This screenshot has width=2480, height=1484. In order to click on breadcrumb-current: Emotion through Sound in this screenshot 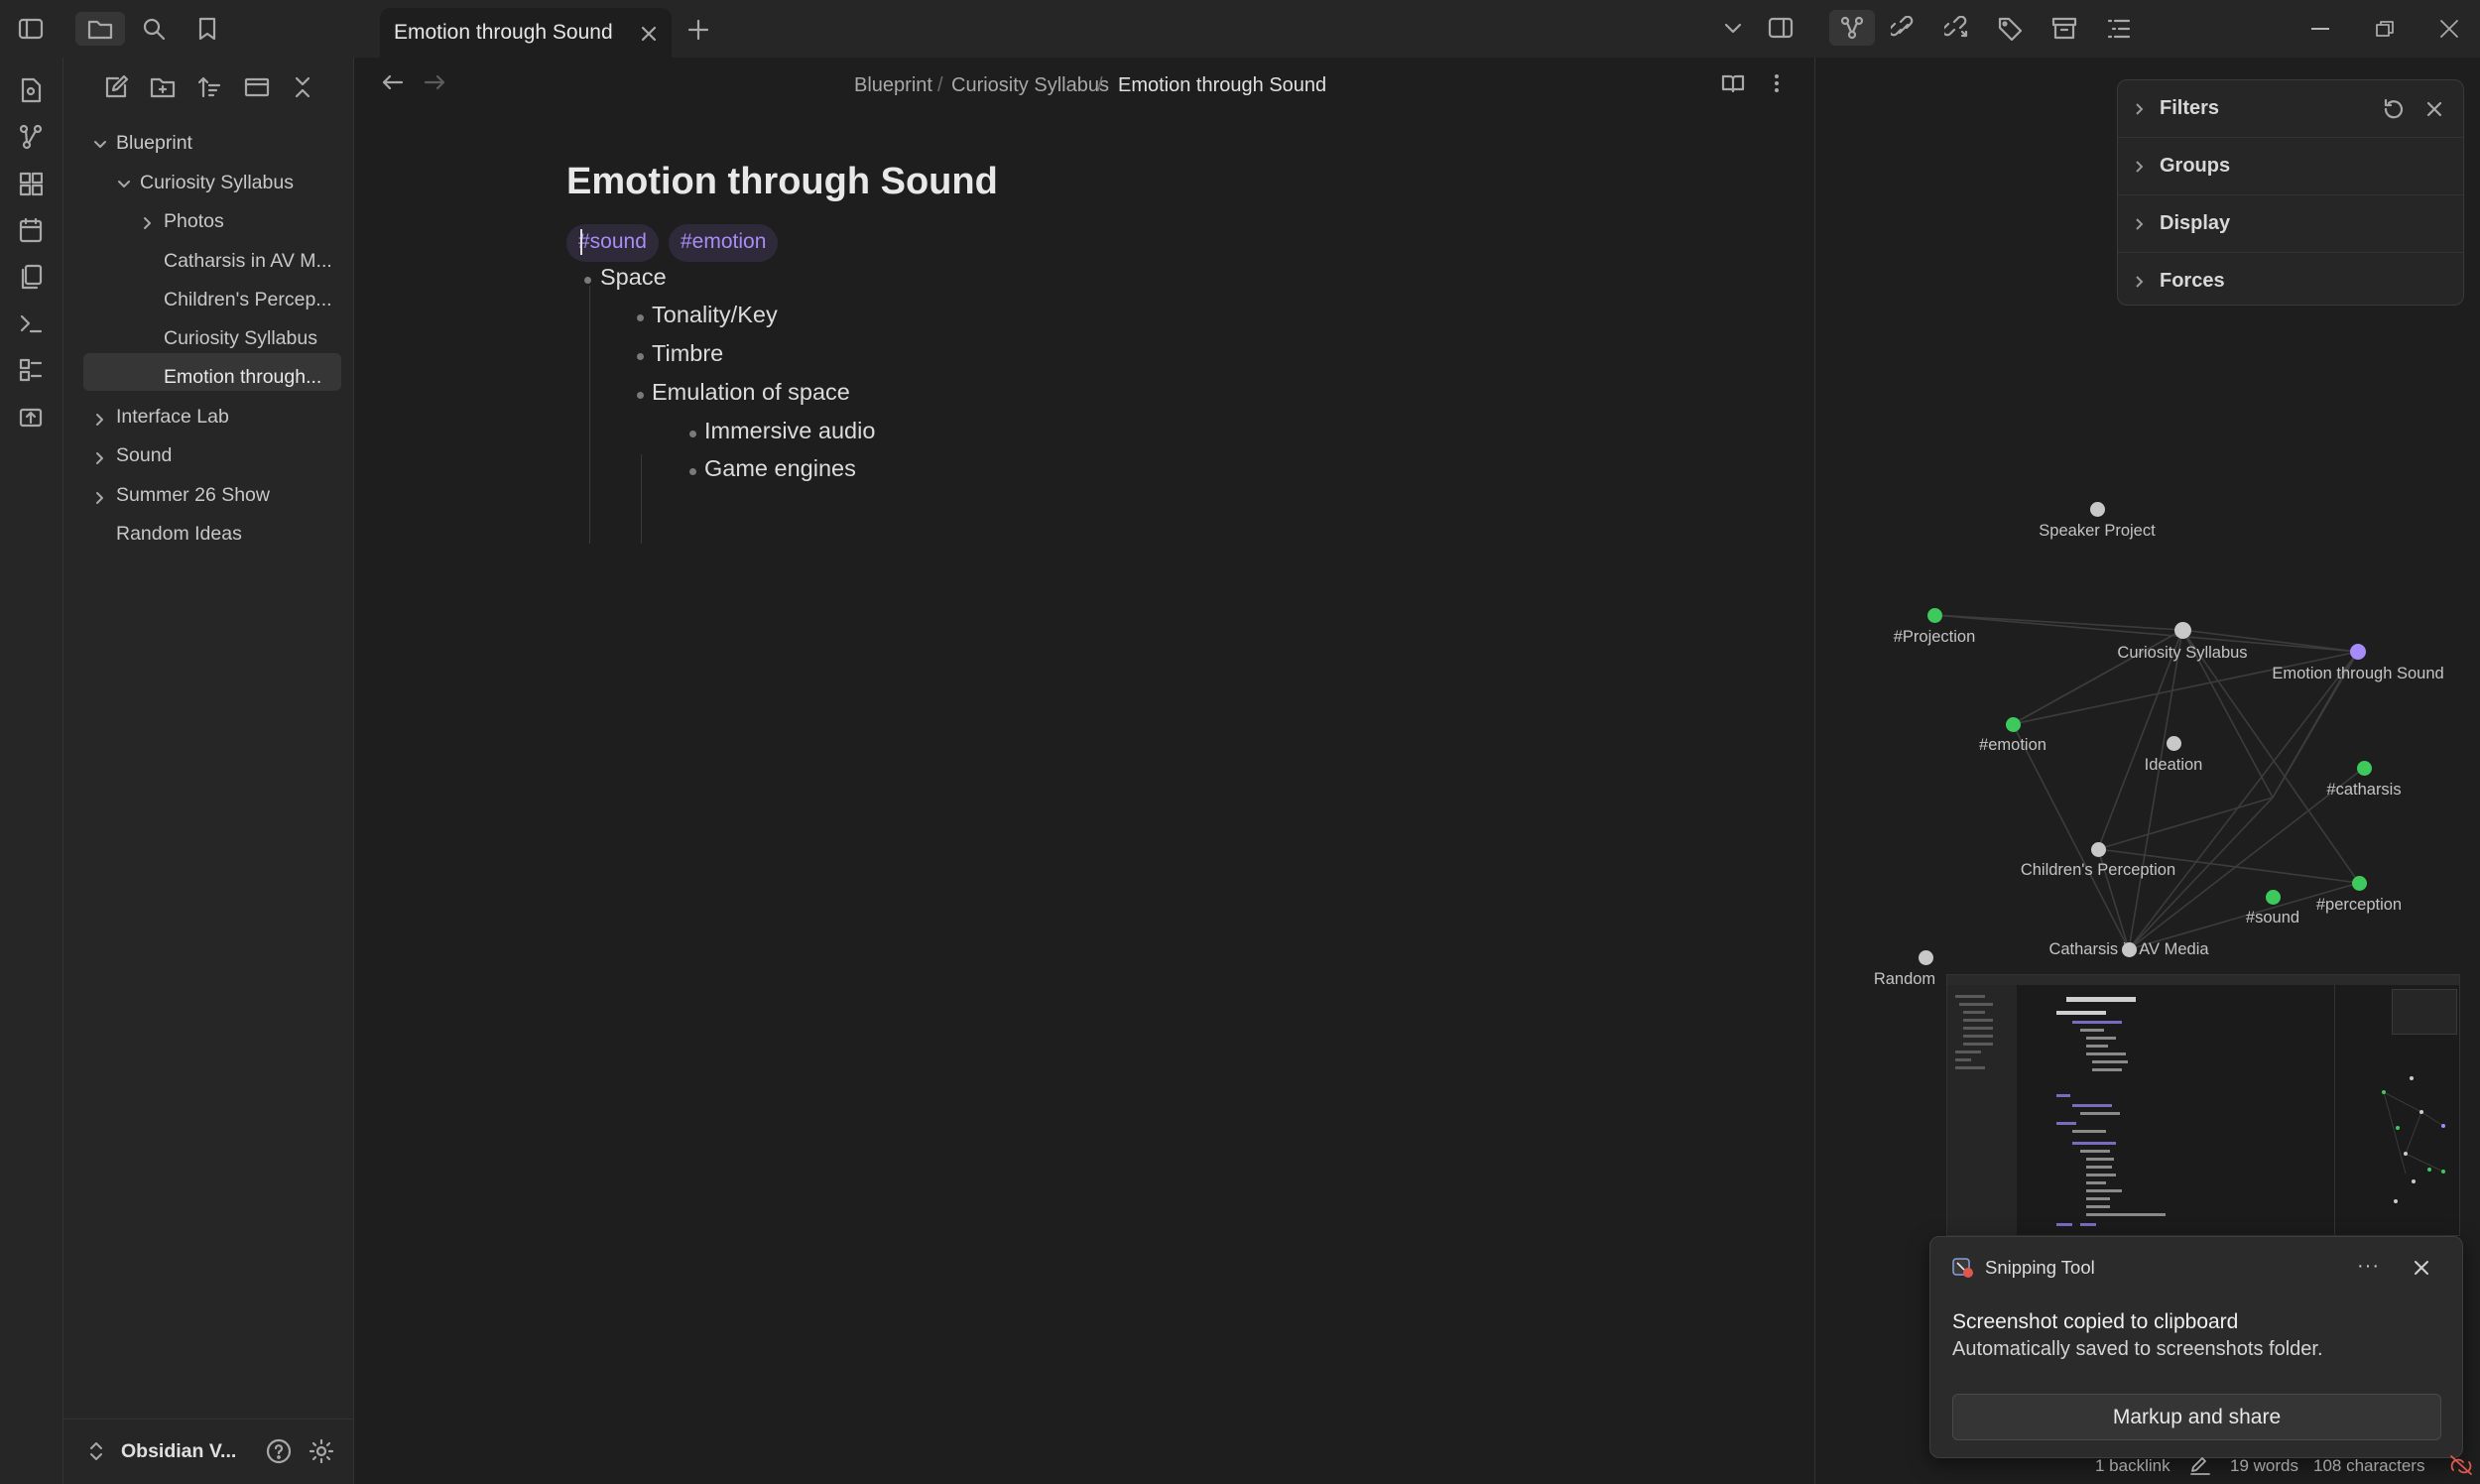, I will do `click(1222, 85)`.